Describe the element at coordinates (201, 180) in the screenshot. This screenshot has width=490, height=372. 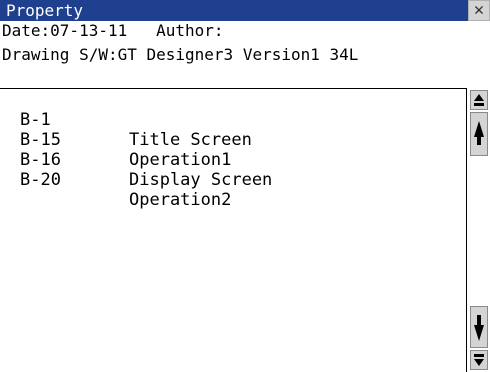
I see `screen-name: Display Screen` at that location.